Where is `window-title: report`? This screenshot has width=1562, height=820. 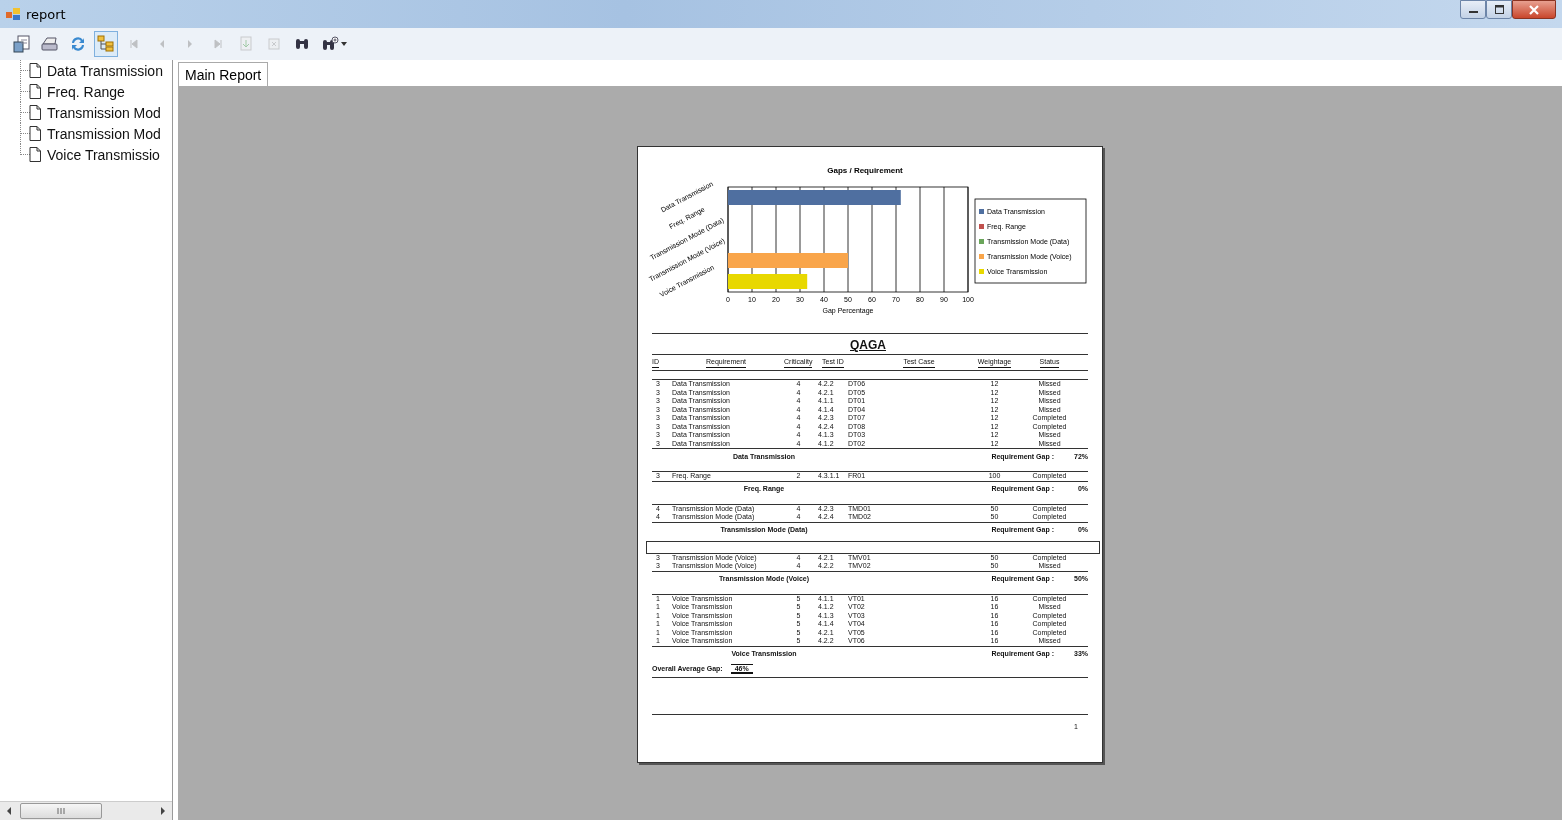 window-title: report is located at coordinates (46, 14).